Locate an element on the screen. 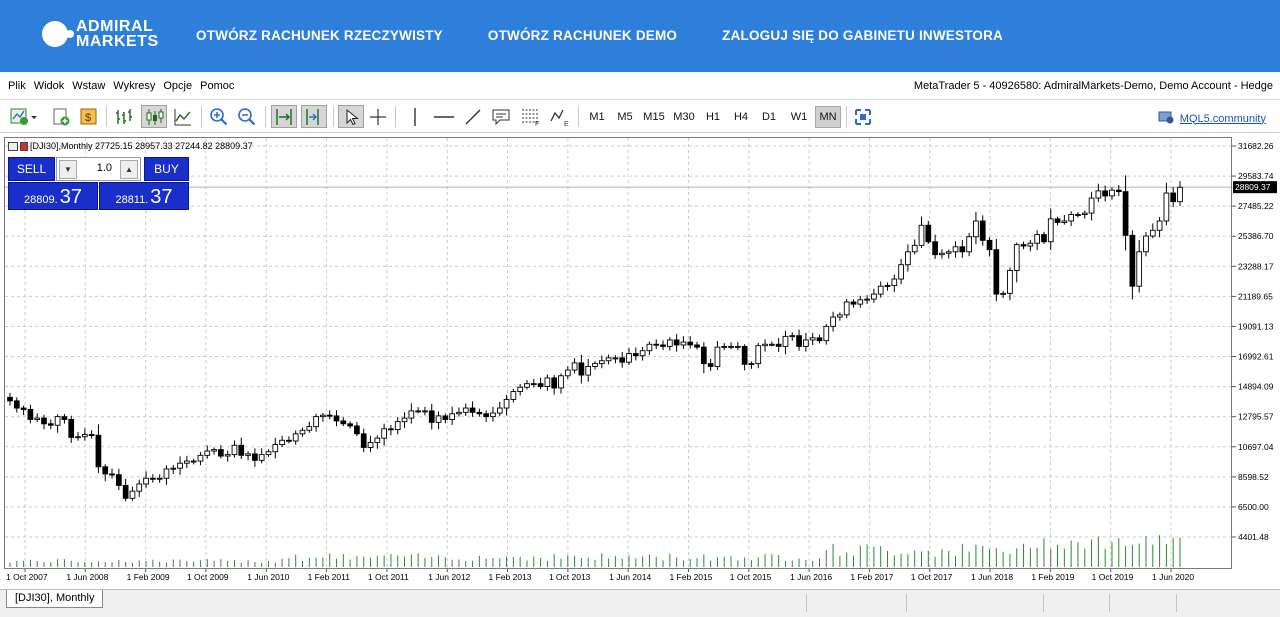 The height and width of the screenshot is (617, 1280). chart-window-icon is located at coordinates (13, 146).